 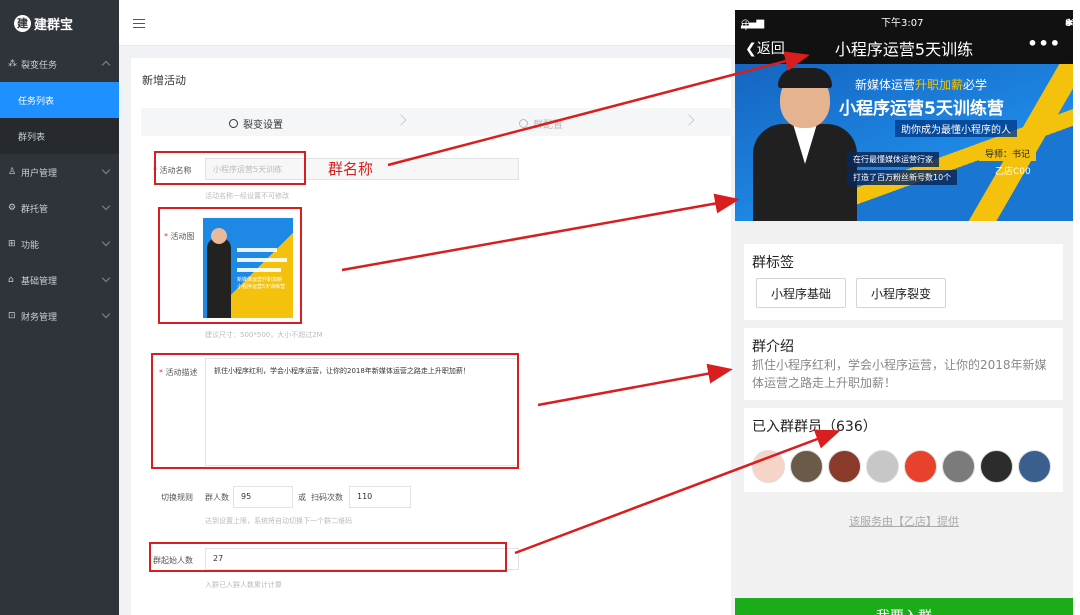 I want to click on chevron-up-icon, so click(x=106, y=65).